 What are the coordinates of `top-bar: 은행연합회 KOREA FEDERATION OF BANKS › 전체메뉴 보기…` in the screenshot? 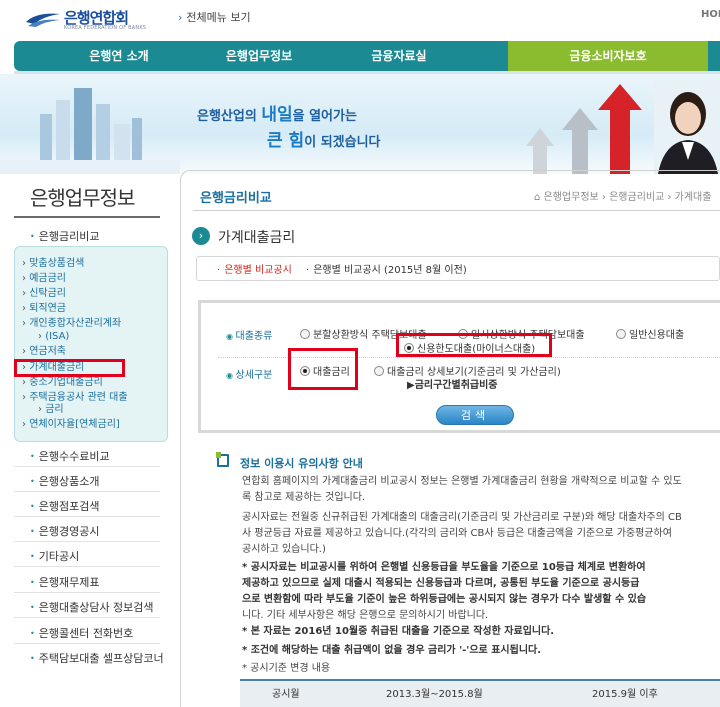 It's located at (360, 19).